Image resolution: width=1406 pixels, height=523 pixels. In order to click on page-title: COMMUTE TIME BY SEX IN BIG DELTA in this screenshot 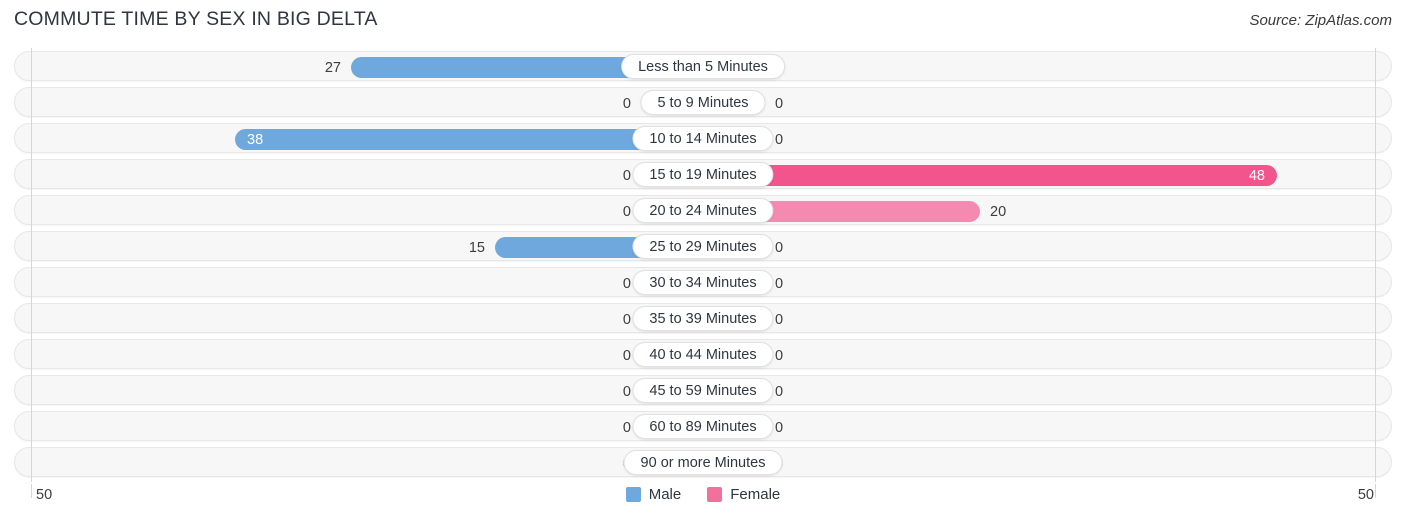, I will do `click(196, 19)`.